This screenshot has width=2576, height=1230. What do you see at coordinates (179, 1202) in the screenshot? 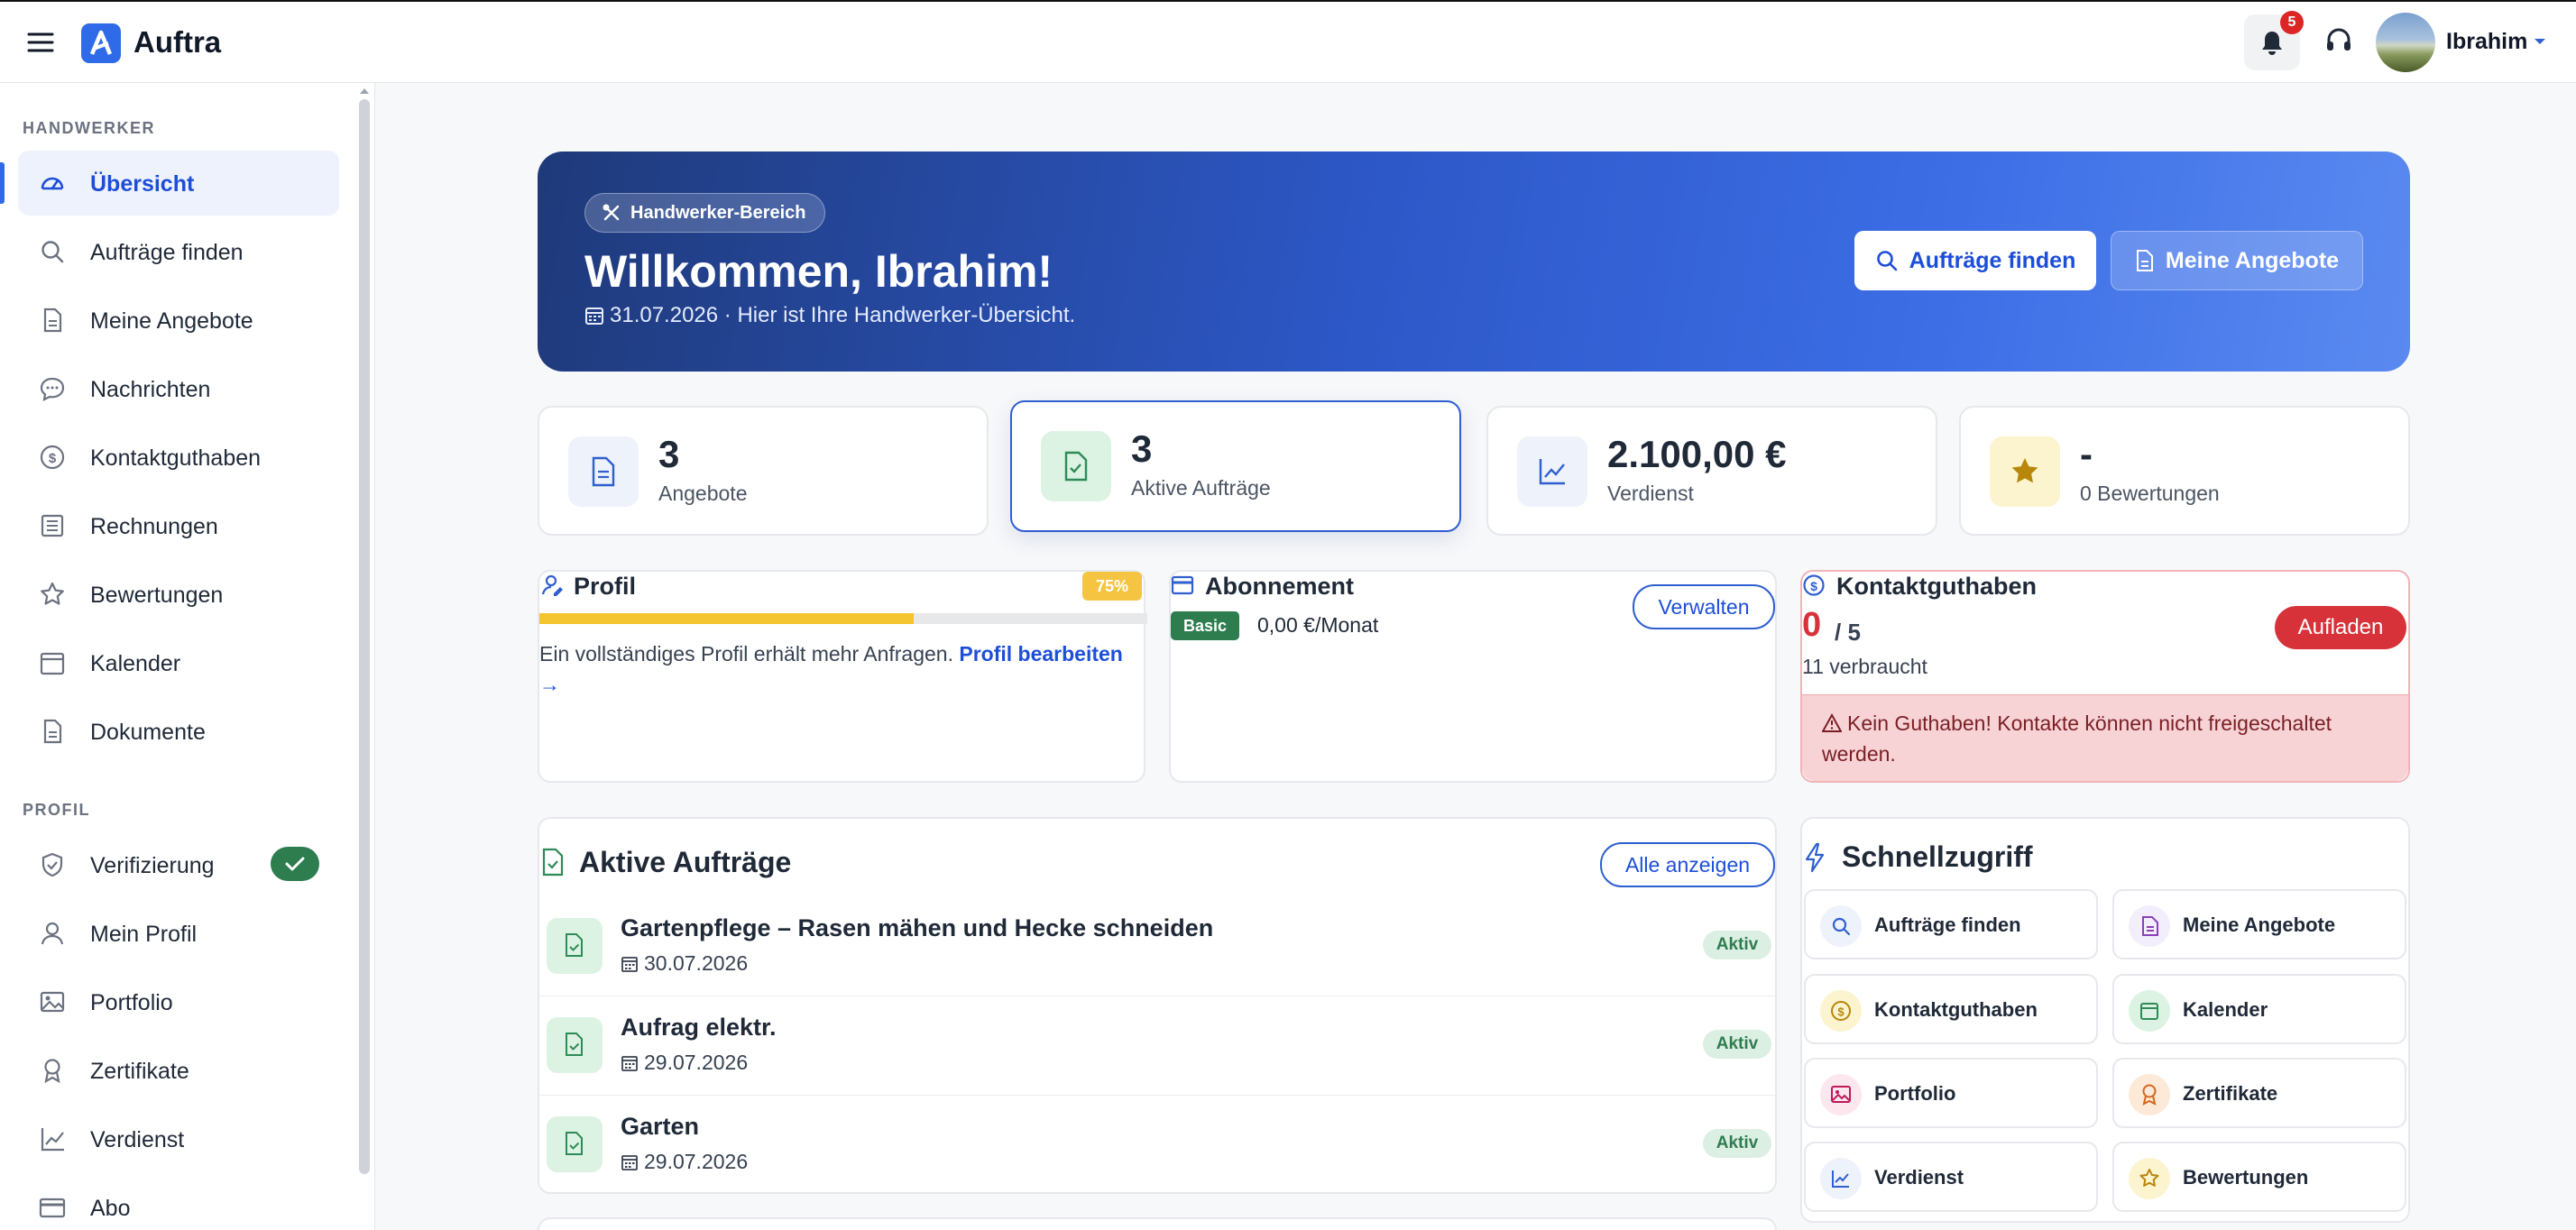
I see `sidebar-item-abo: Abo` at bounding box center [179, 1202].